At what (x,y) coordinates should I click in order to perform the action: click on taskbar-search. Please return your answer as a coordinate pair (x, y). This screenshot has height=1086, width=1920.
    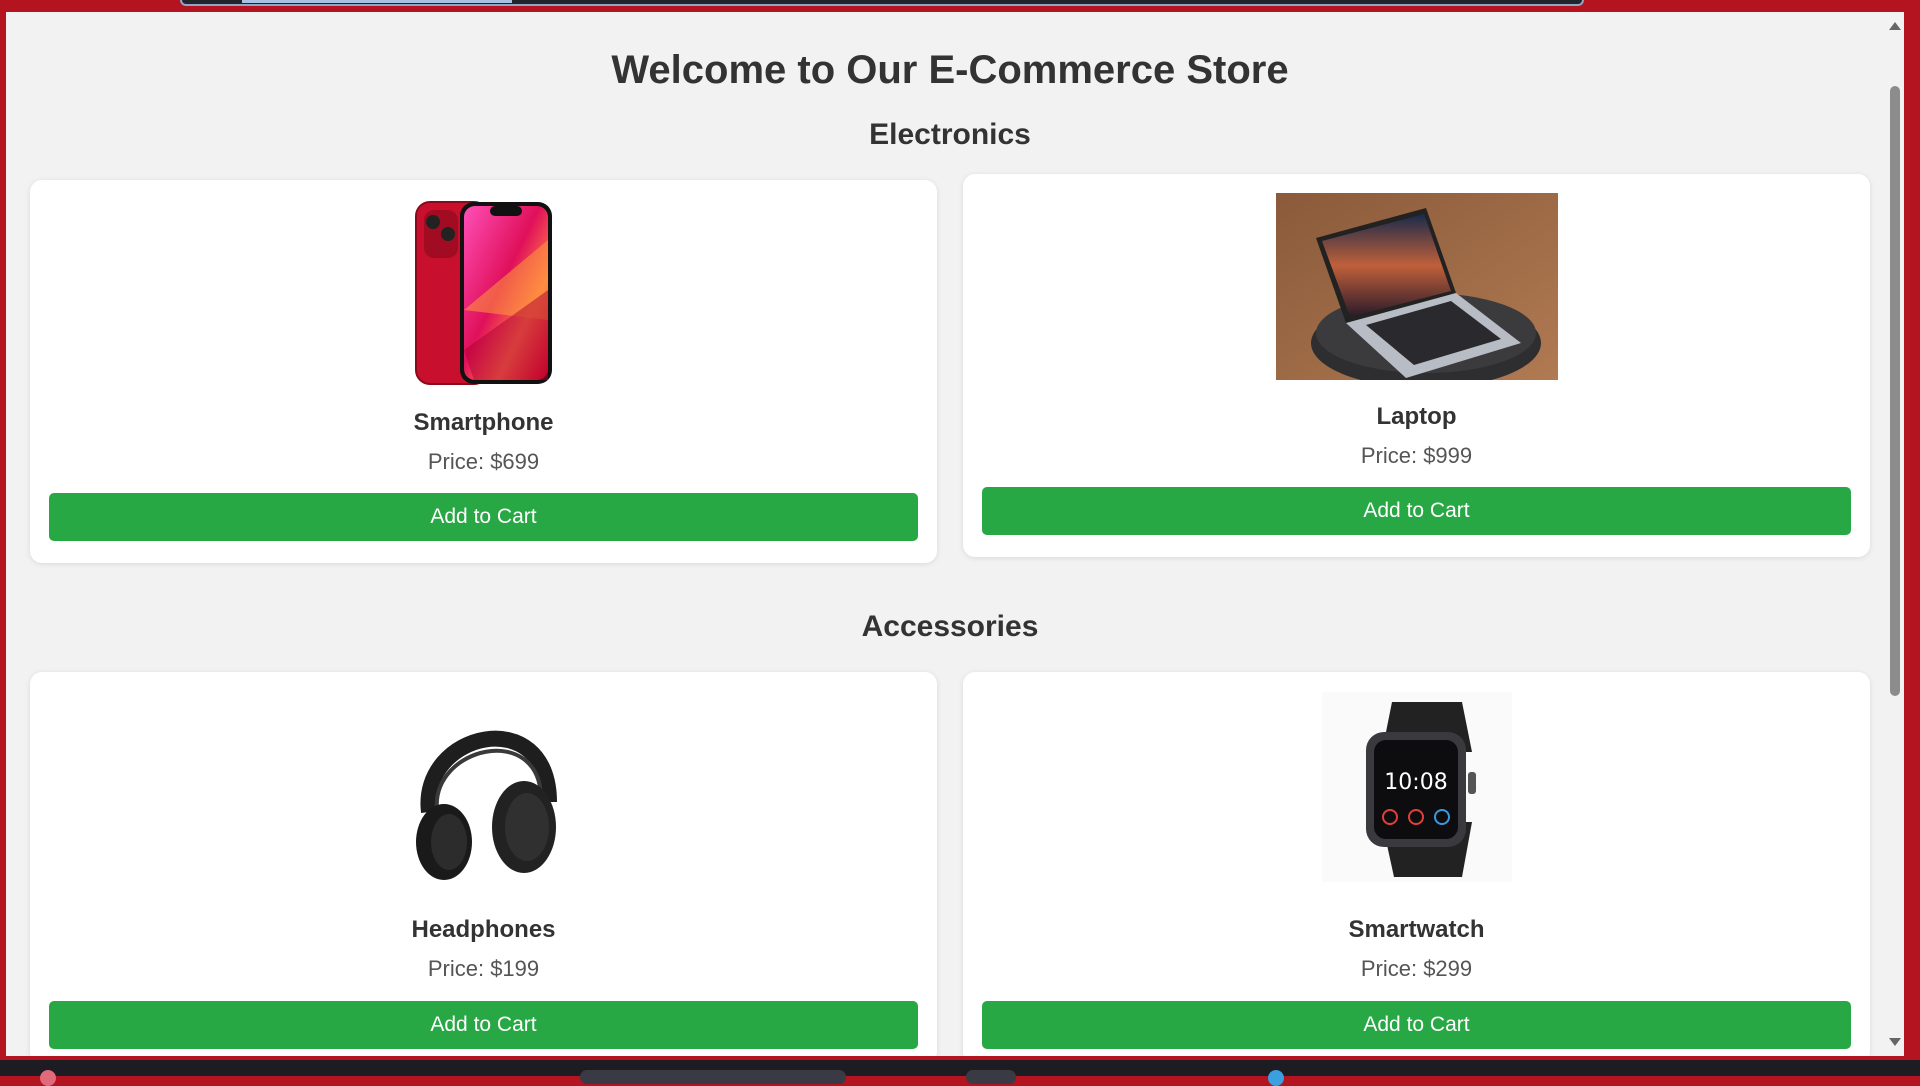
    Looking at the image, I should click on (713, 1077).